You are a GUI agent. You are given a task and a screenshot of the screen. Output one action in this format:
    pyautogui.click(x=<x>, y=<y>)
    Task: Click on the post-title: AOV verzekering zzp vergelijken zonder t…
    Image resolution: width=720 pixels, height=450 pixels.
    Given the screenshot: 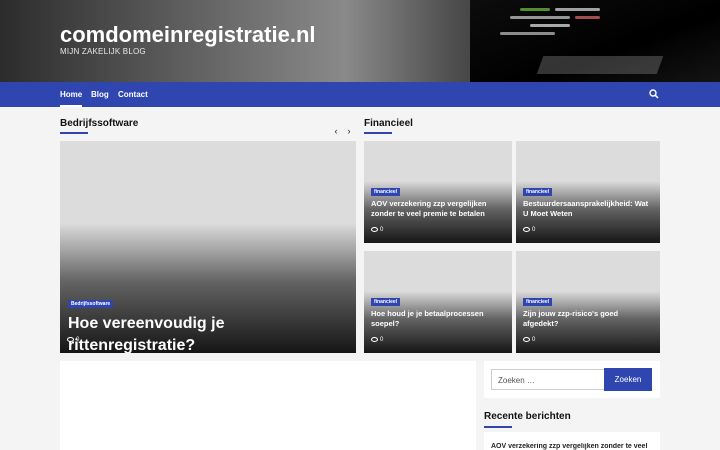 What is the action you would take?
    pyautogui.click(x=438, y=209)
    